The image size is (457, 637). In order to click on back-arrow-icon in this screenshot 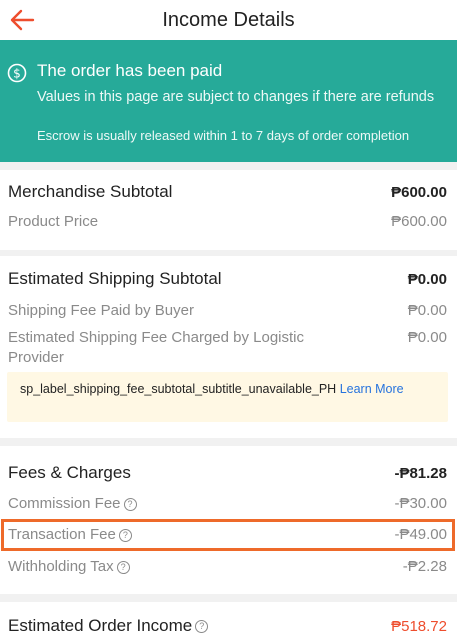, I will do `click(22, 20)`.